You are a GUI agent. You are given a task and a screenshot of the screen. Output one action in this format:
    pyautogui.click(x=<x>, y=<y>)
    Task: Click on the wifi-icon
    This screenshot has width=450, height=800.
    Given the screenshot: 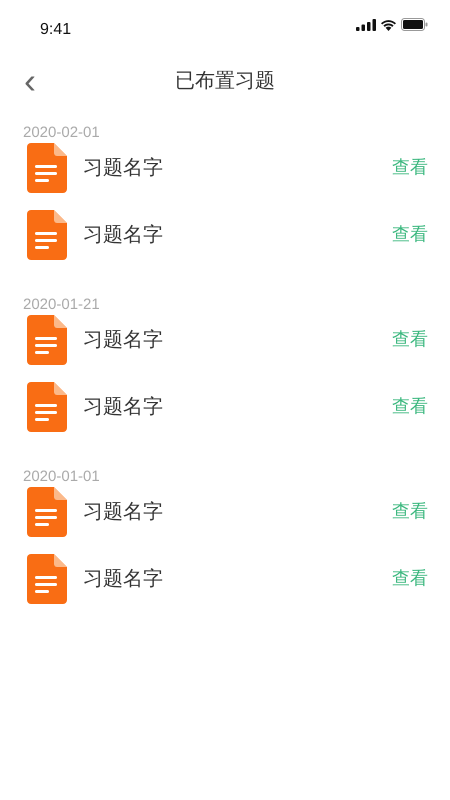 What is the action you would take?
    pyautogui.click(x=388, y=24)
    